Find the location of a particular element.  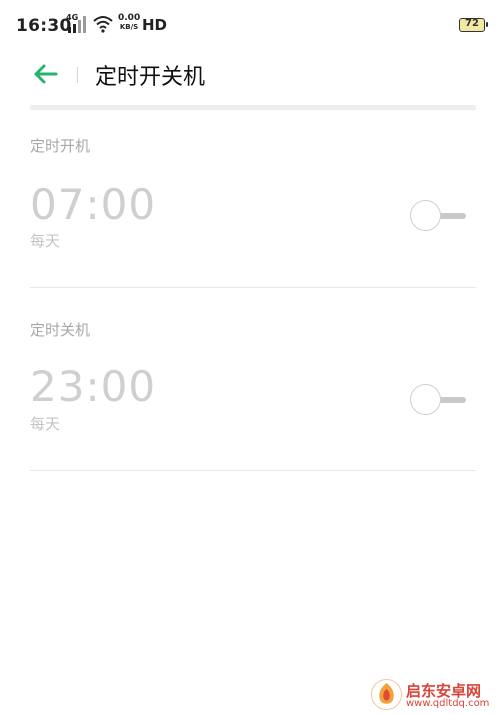

power-on-toggle is located at coordinates (438, 216).